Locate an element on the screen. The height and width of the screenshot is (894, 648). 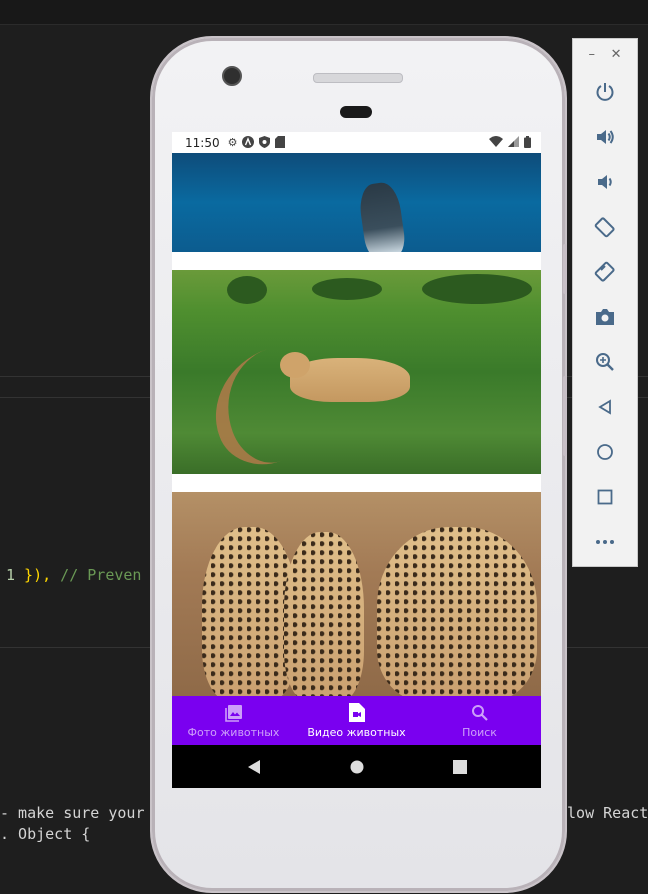
nav-label: Фото животных is located at coordinates (233, 732).